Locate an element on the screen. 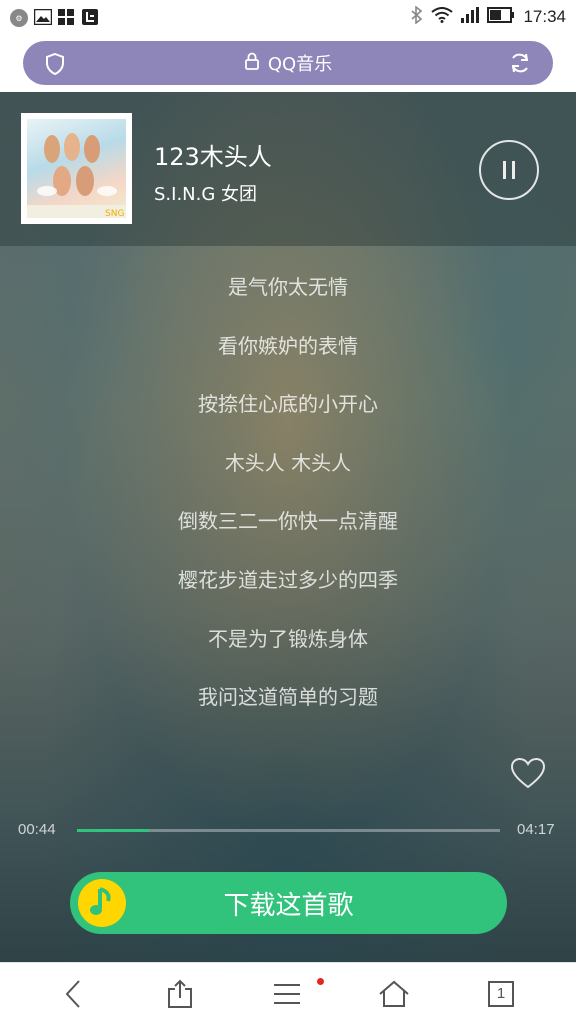 Image resolution: width=576 pixels, height=1025 pixels. download-song-button: 下载这首歌 is located at coordinates (288, 903).